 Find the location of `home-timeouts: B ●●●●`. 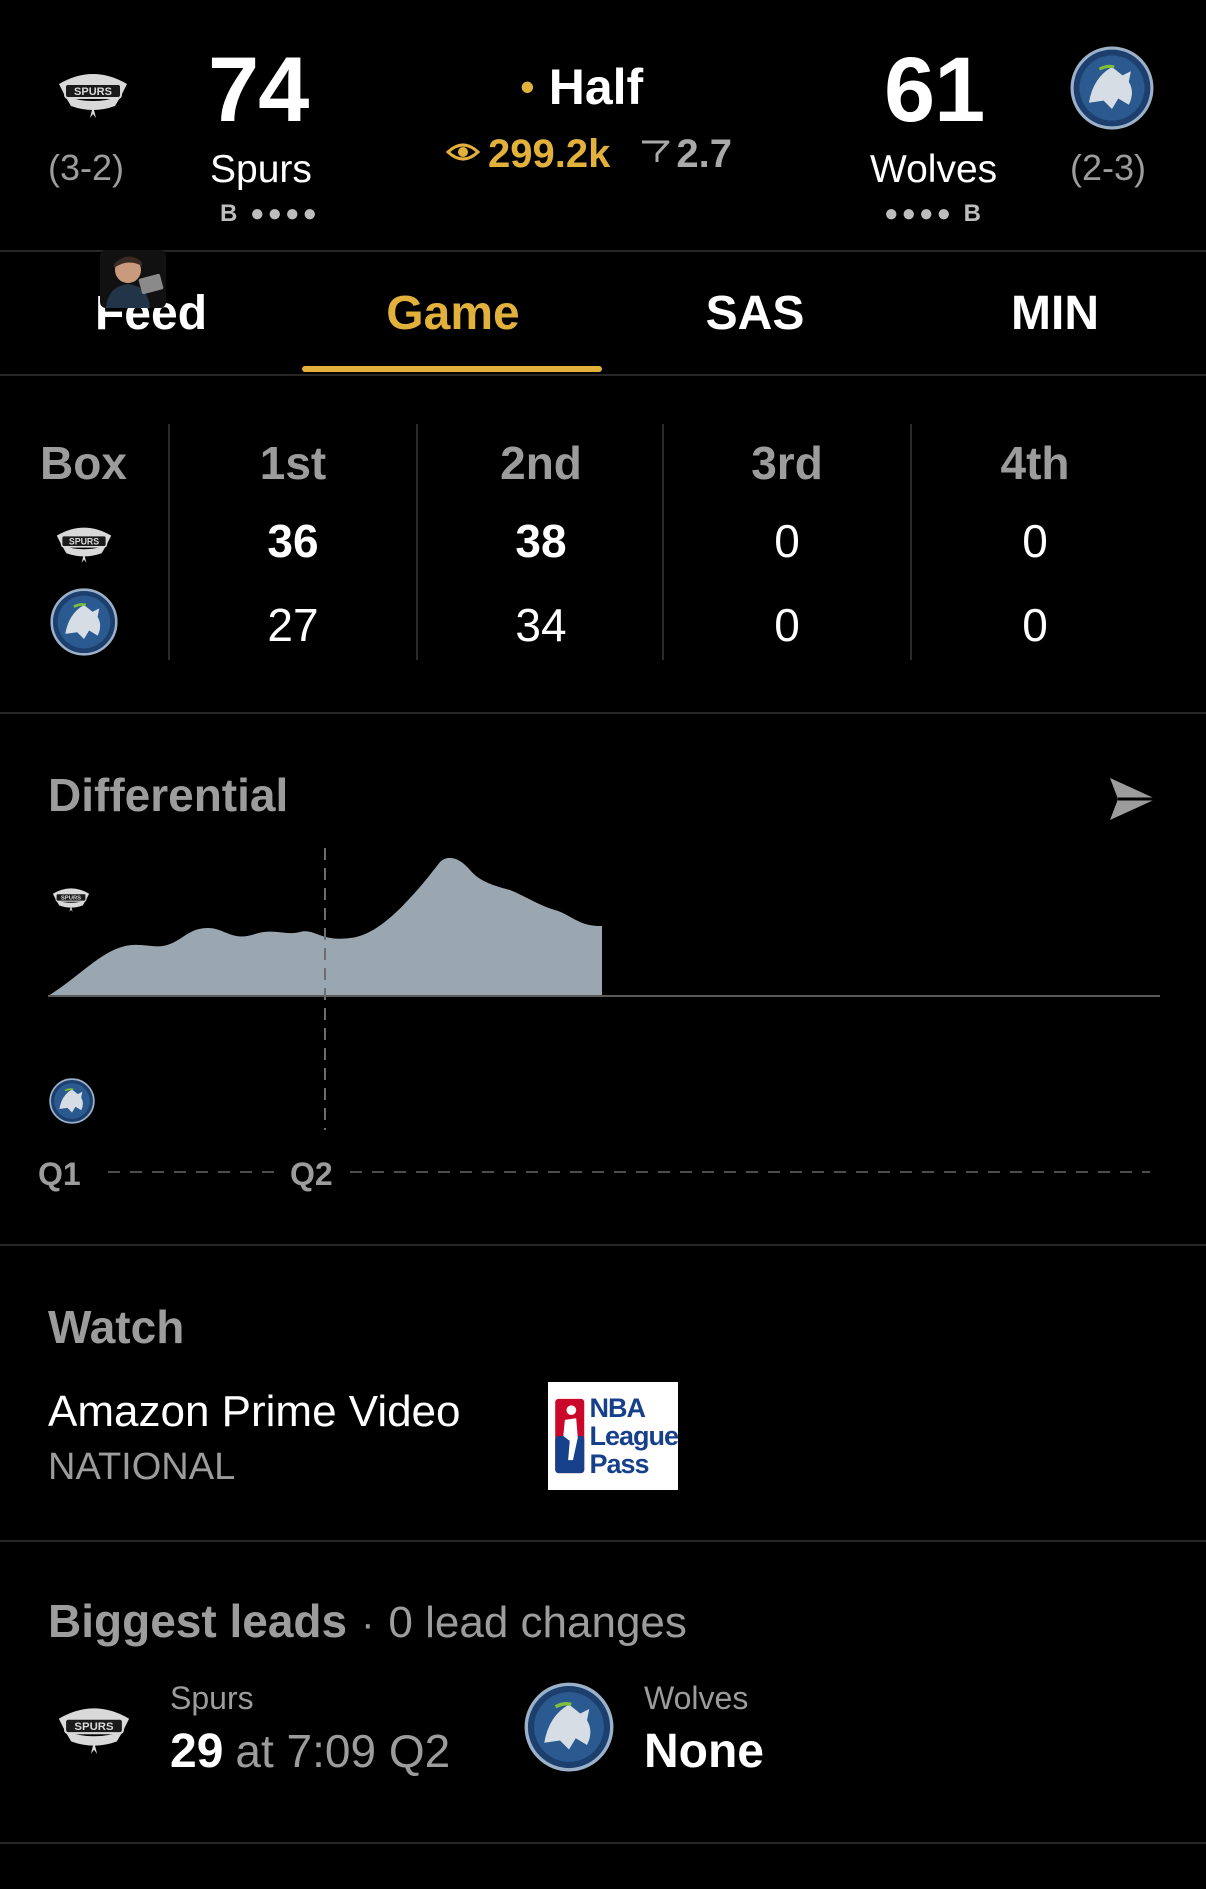

home-timeouts: B ●●●● is located at coordinates (270, 213).